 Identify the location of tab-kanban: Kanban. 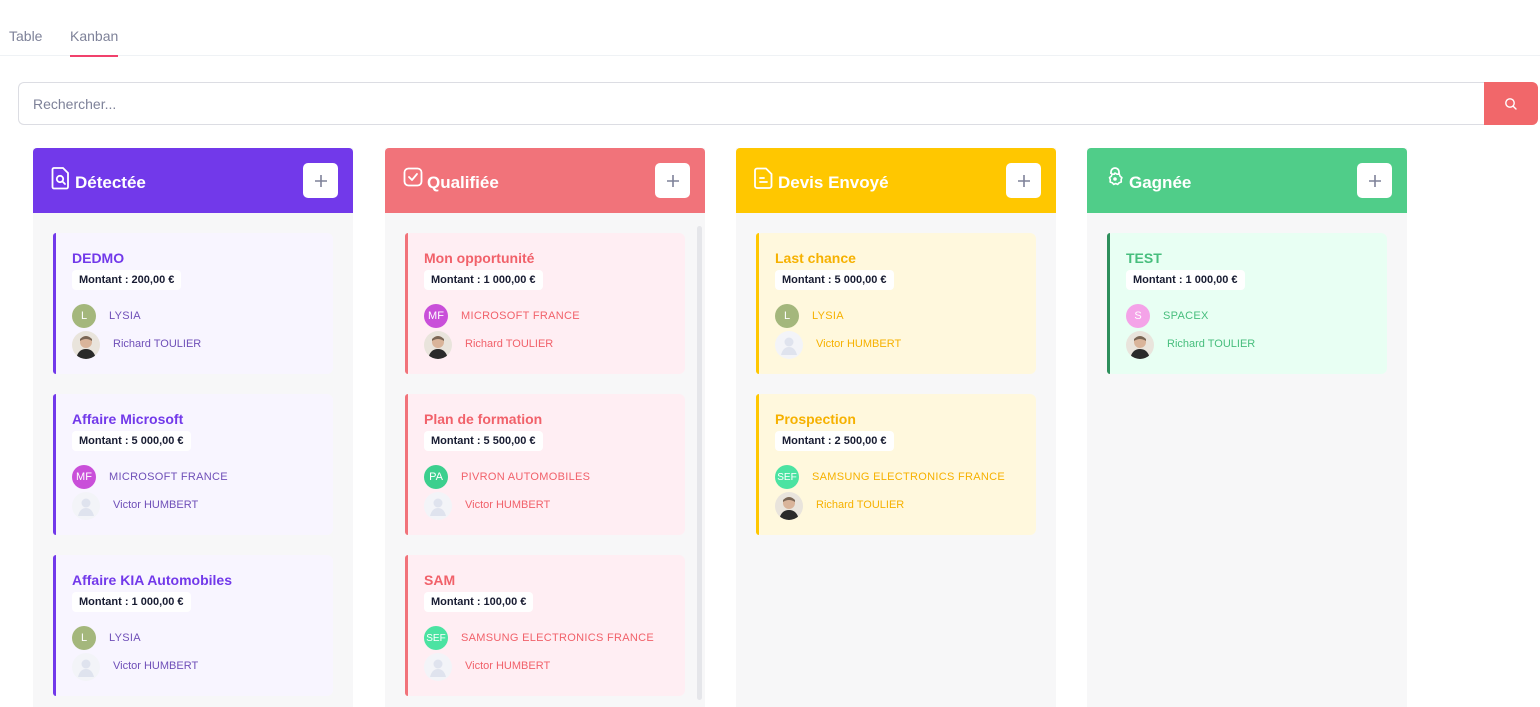
(94, 42).